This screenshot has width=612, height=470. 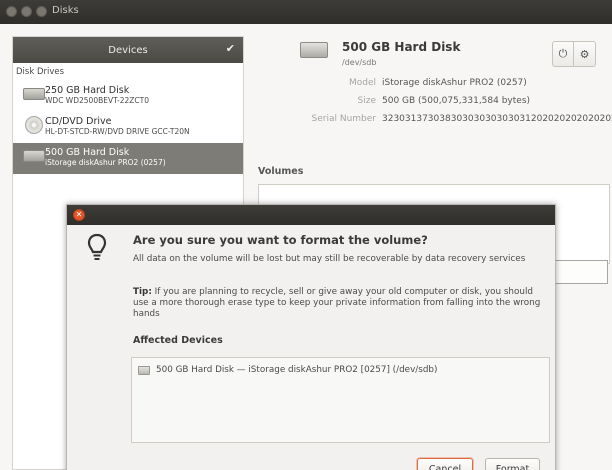 What do you see at coordinates (97, 100) in the screenshot?
I see `drive-model: WDC WD2500BEVT-22ZCT0` at bounding box center [97, 100].